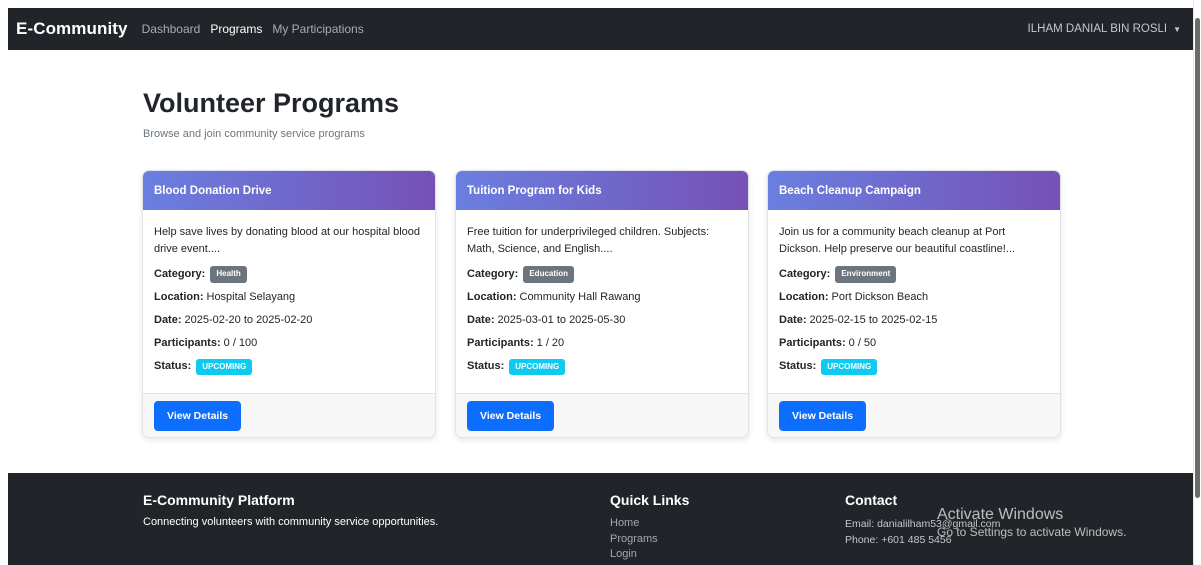  Describe the element at coordinates (649, 524) in the screenshot. I see `footer-link-home: Home` at that location.